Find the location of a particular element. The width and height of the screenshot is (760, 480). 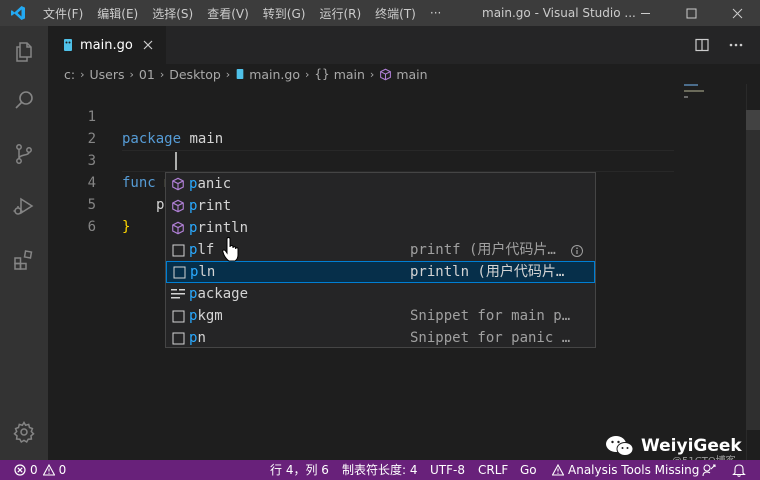

breadcrumb-package: main is located at coordinates (349, 74).